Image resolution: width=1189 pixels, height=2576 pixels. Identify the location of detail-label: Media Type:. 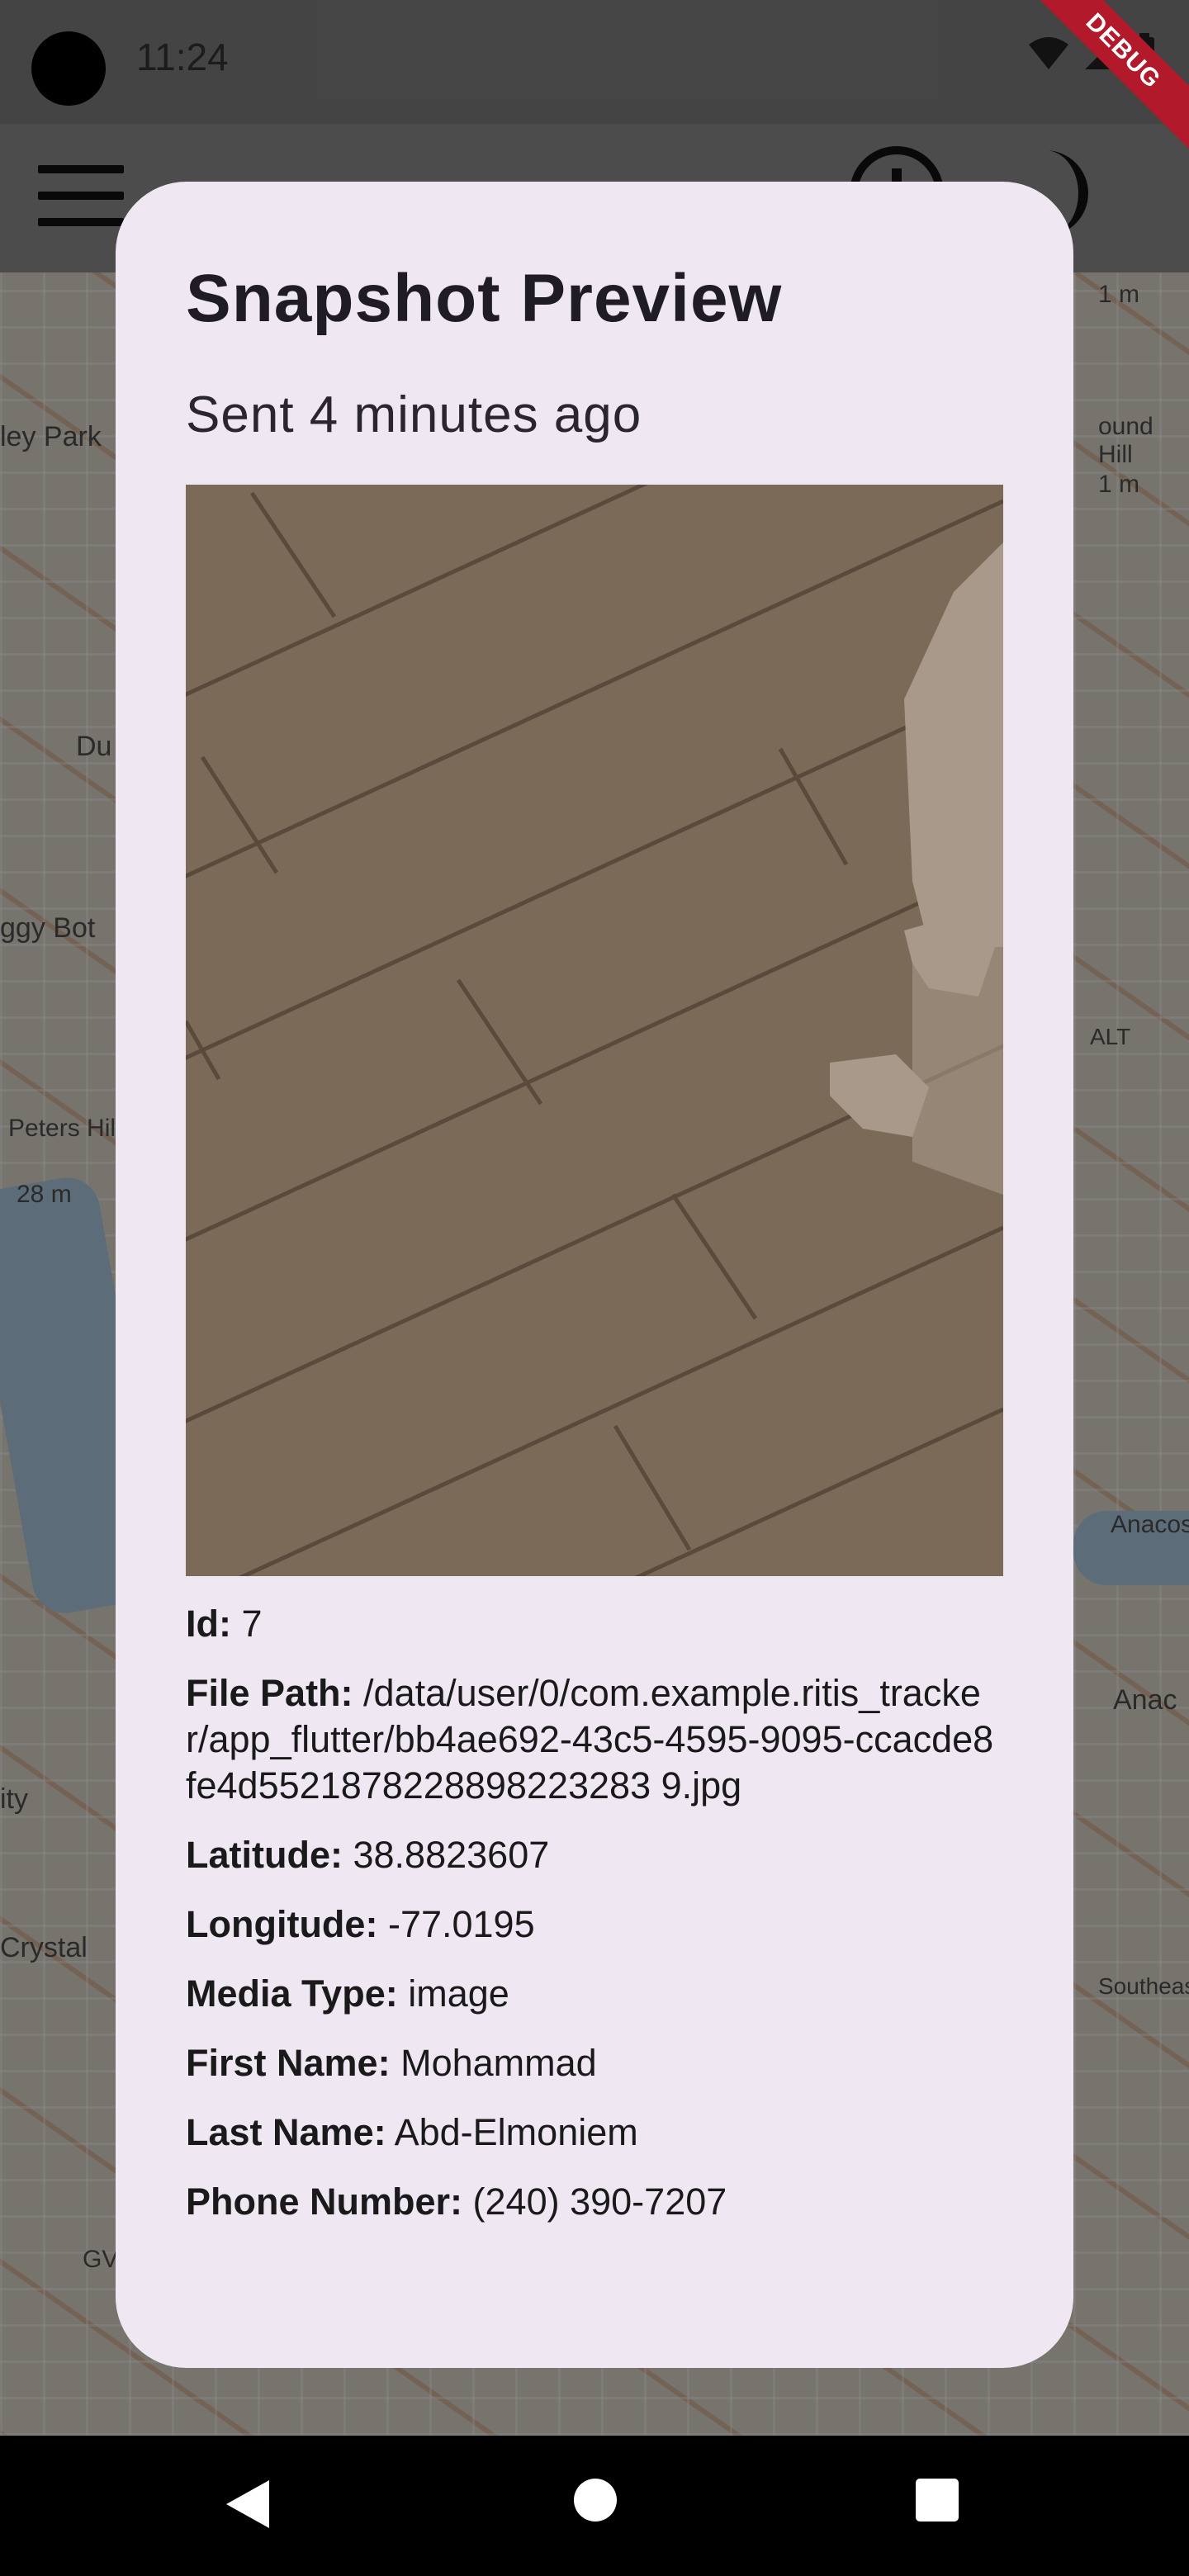
(292, 1993).